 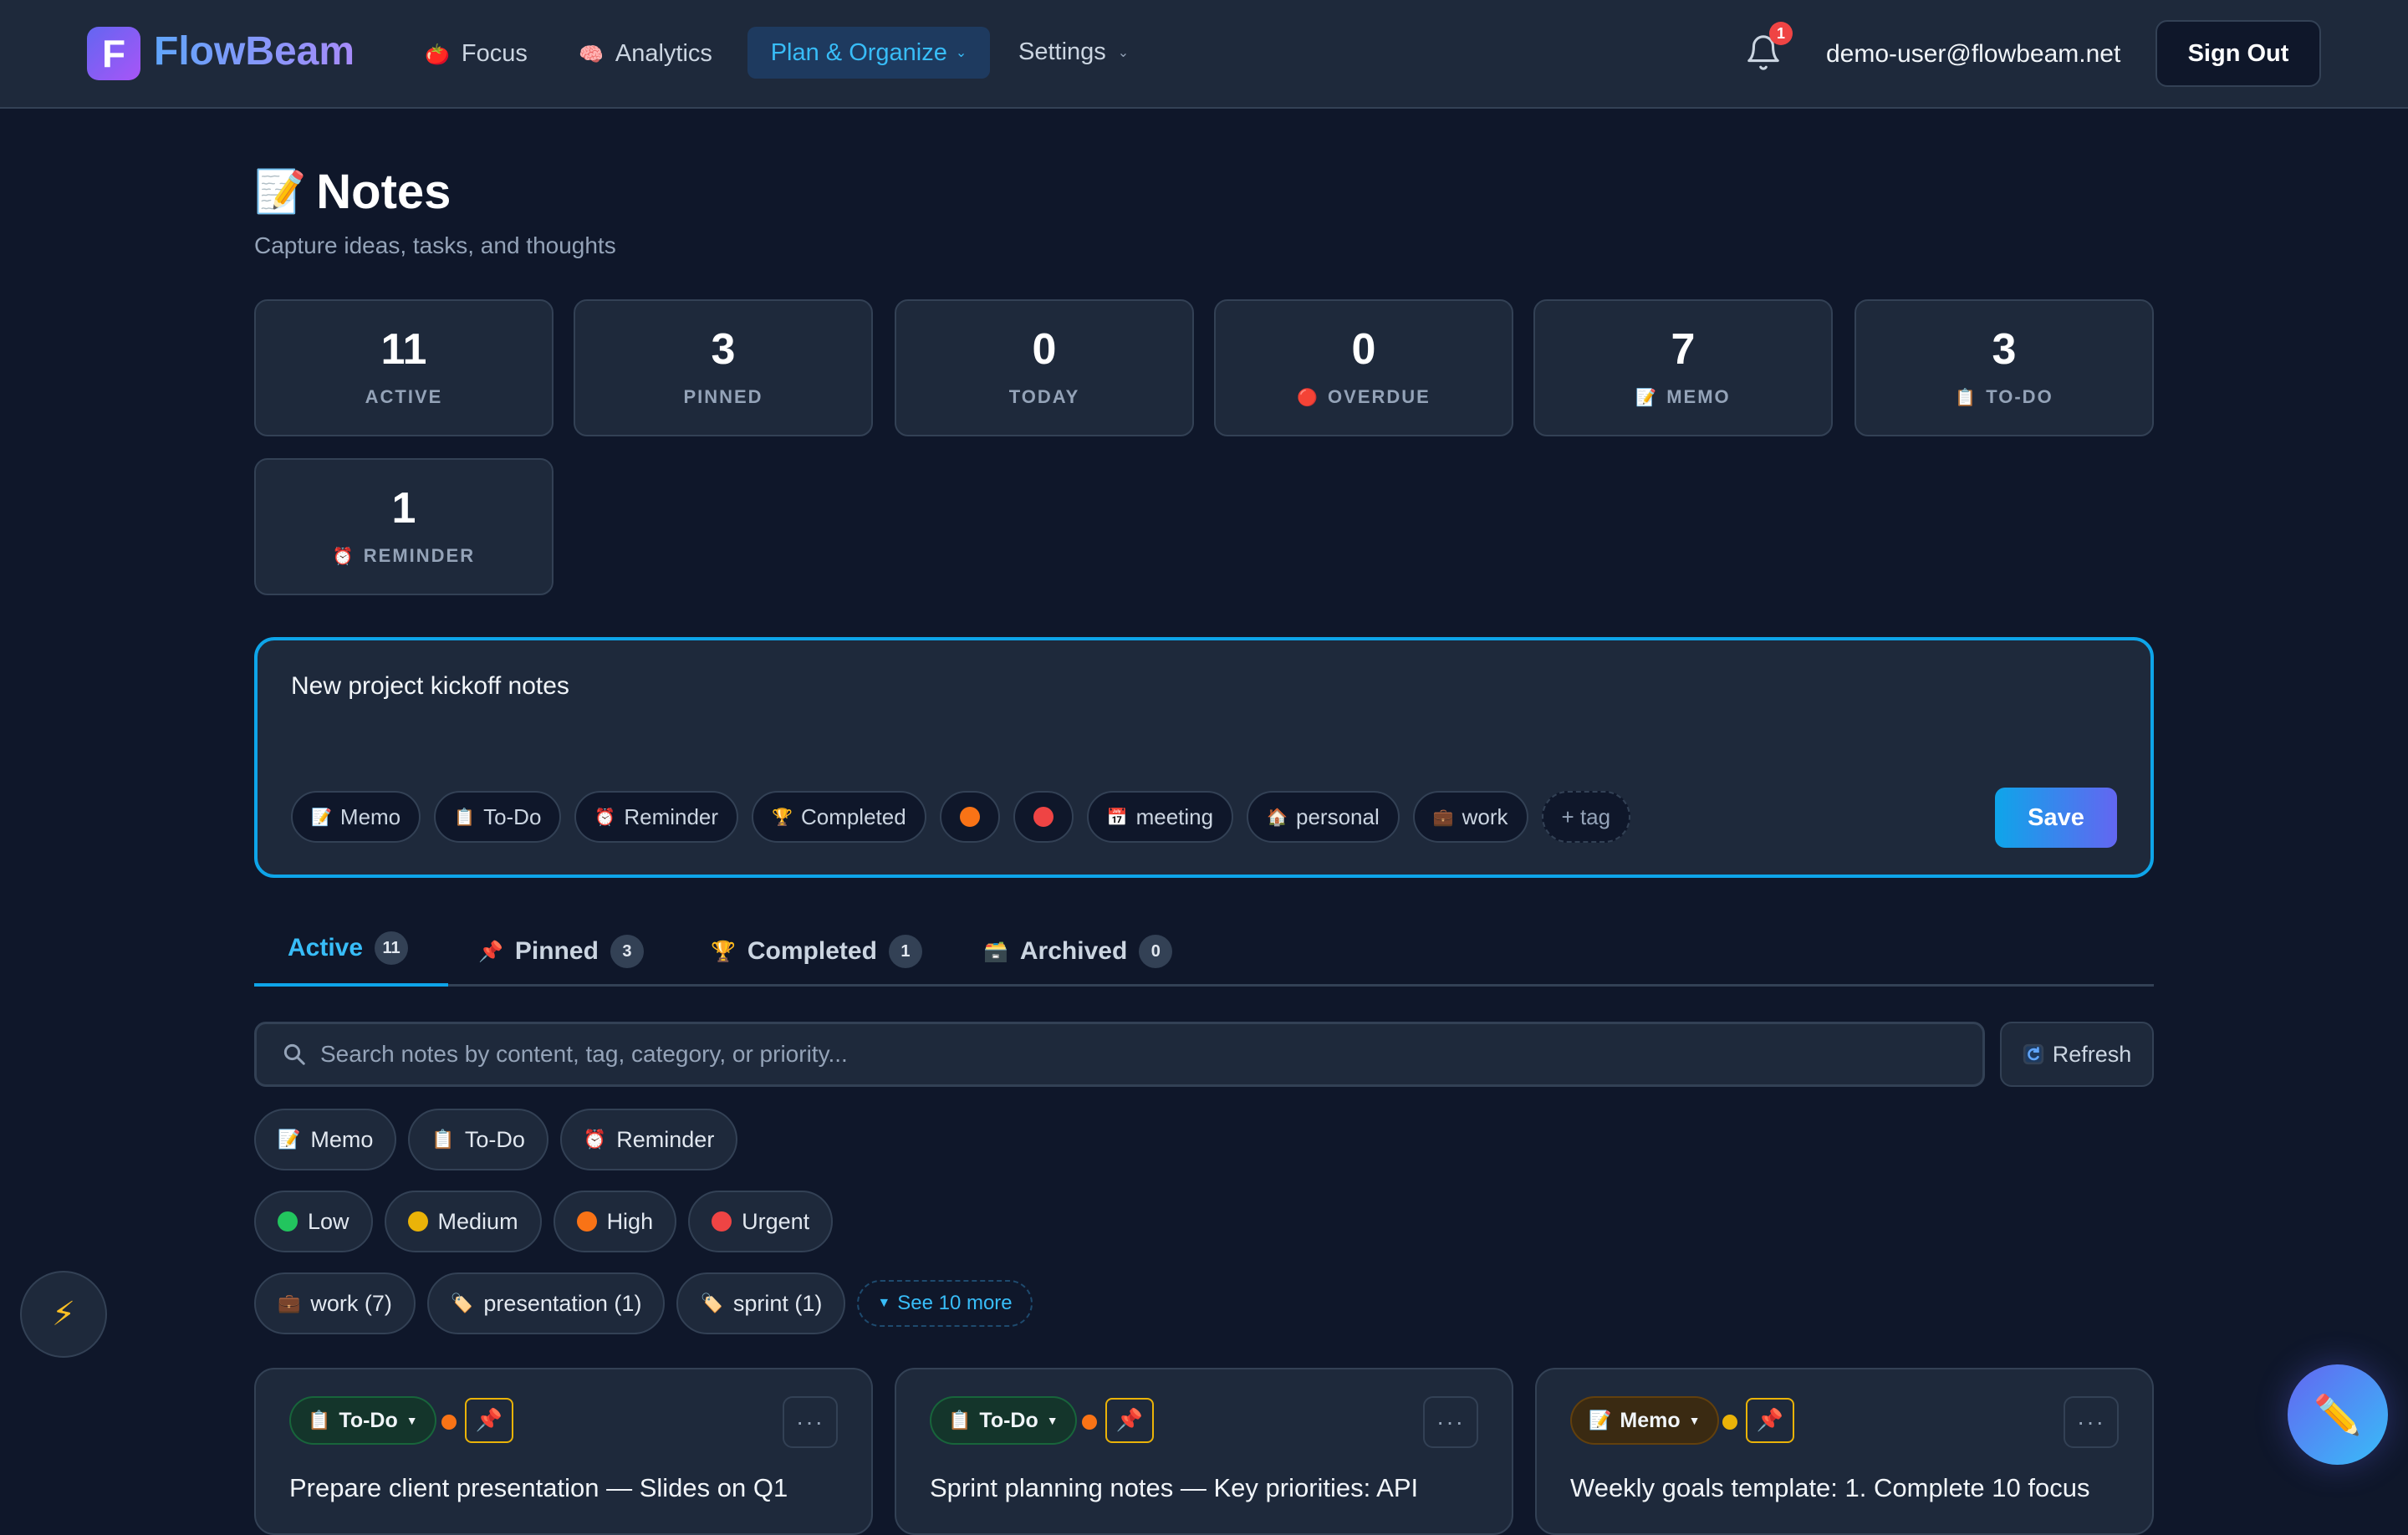 I want to click on search-input, so click(x=1114, y=1054).